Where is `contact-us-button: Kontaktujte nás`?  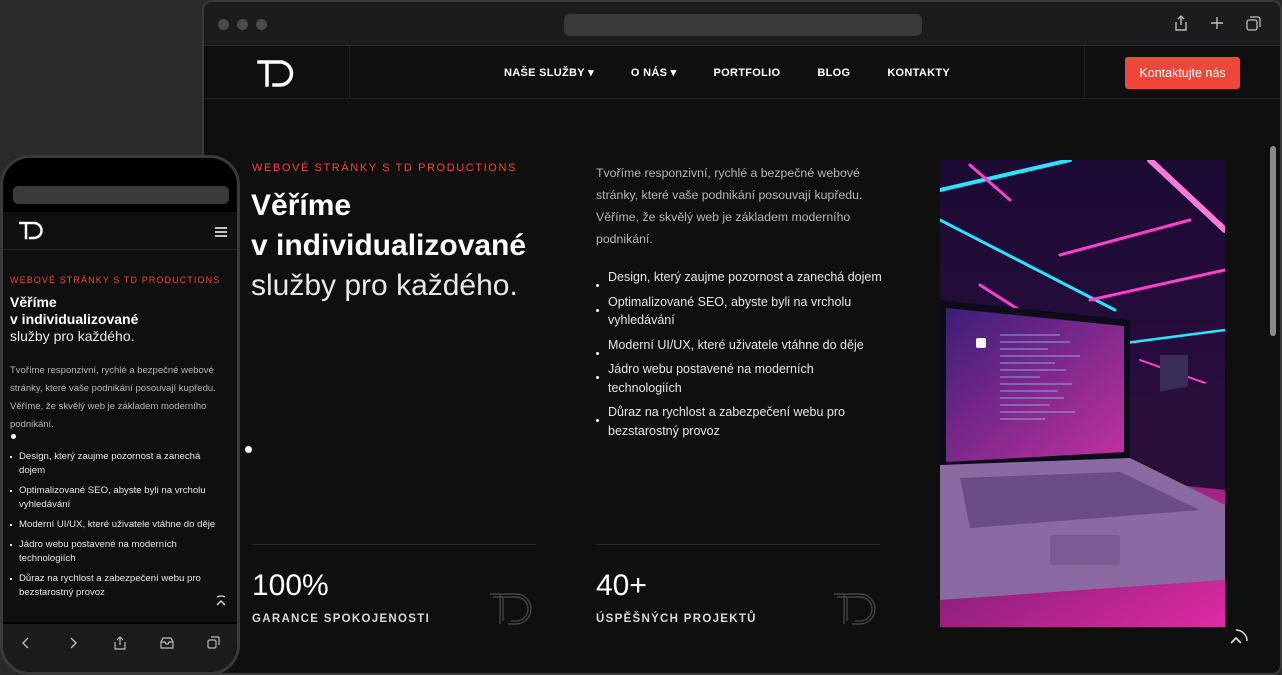 contact-us-button: Kontaktujte nás is located at coordinates (1182, 72).